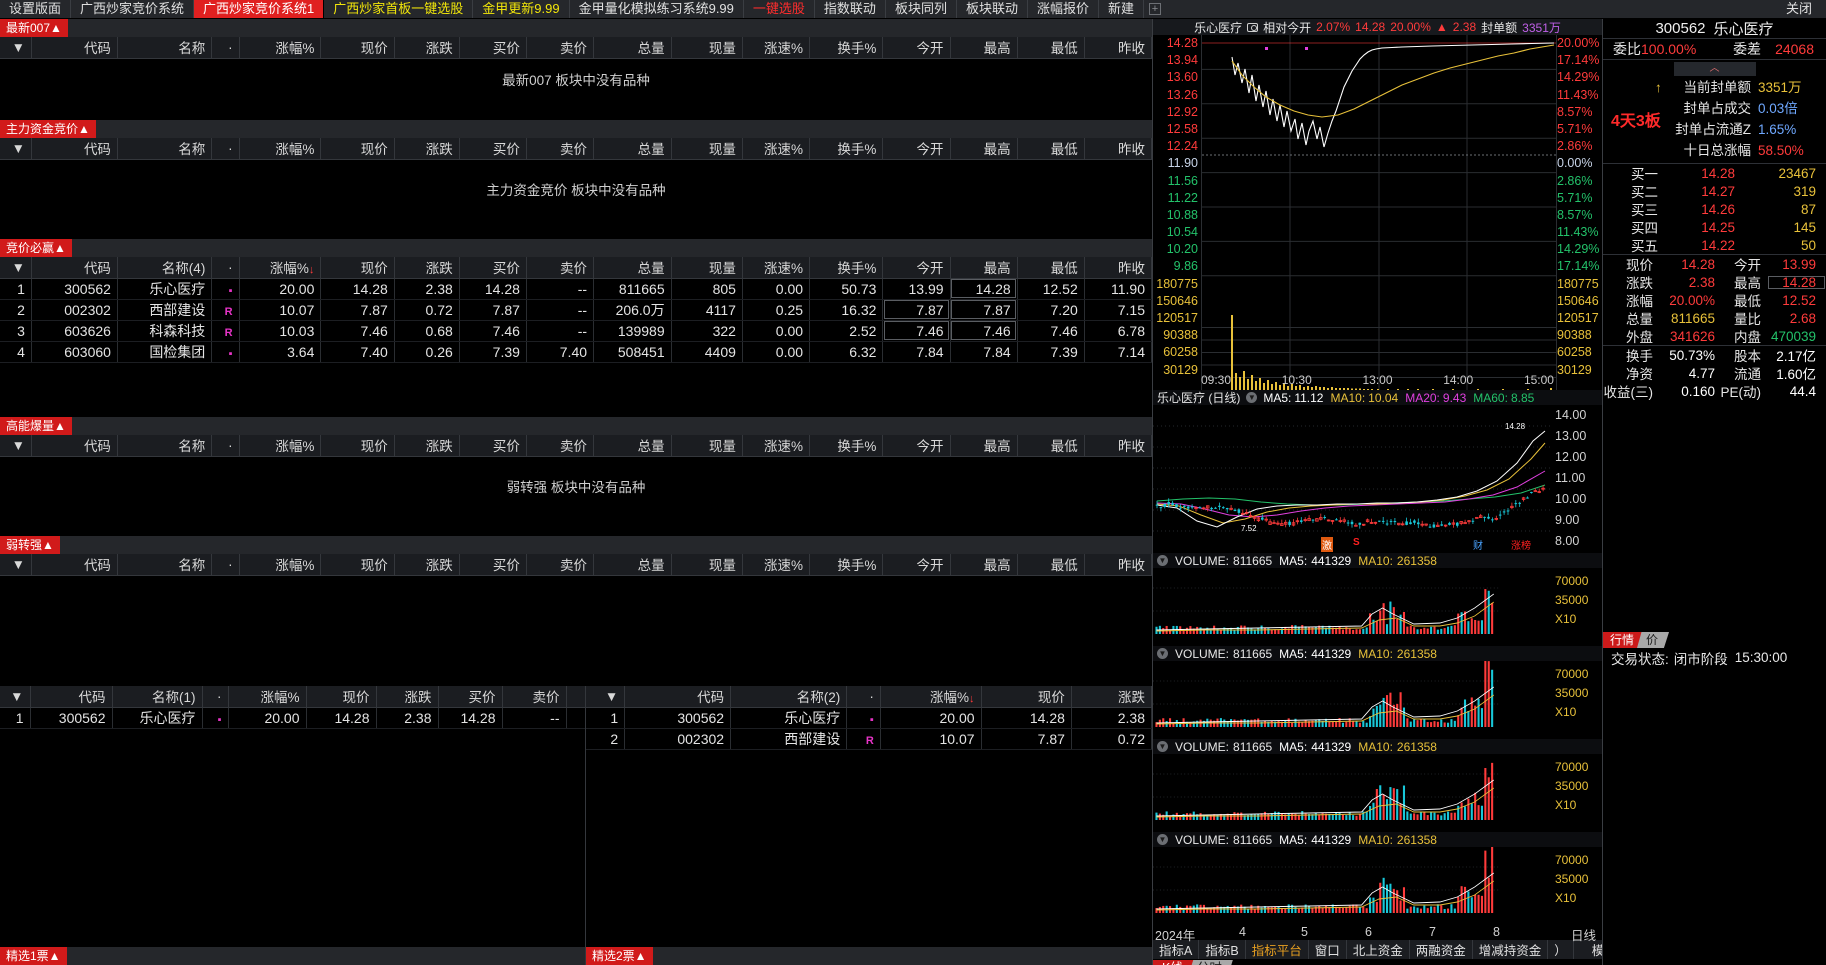 Image resolution: width=1826 pixels, height=965 pixels. Describe the element at coordinates (1352, 479) in the screenshot. I see `kline-plot: 14.28 7.52` at that location.